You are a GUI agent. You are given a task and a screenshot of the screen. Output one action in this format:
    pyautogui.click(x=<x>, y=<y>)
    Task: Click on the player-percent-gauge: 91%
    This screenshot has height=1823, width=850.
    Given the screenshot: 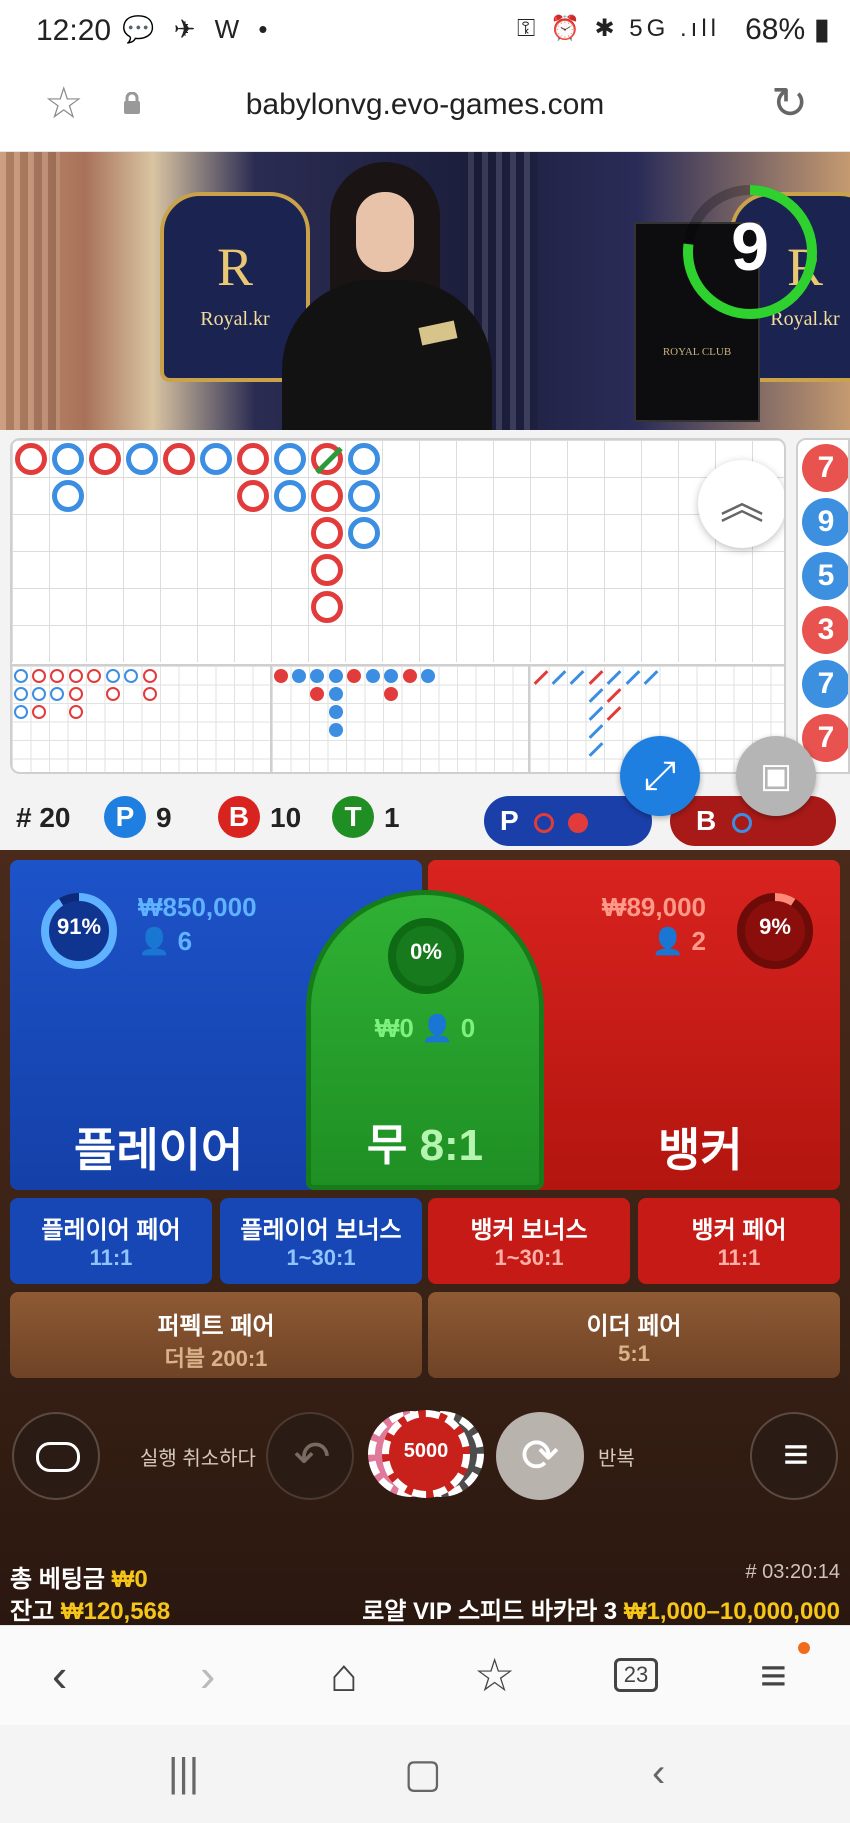 What is the action you would take?
    pyautogui.click(x=79, y=931)
    